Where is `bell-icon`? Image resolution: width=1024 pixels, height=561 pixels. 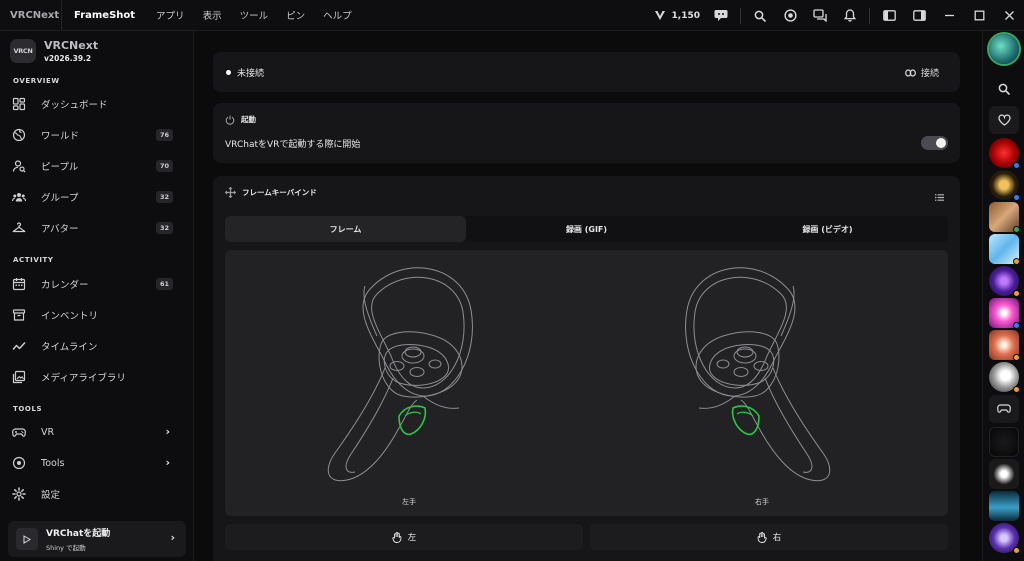 bell-icon is located at coordinates (850, 15).